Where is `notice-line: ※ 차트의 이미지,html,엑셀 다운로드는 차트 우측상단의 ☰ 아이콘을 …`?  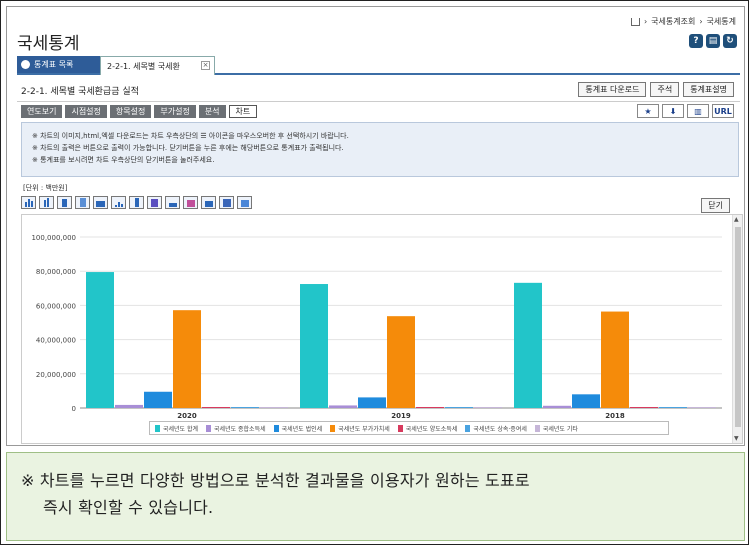 notice-line: ※ 차트의 이미지,html,엑셀 다운로드는 차트 우측상단의 ☰ 아이콘을 … is located at coordinates (190, 136).